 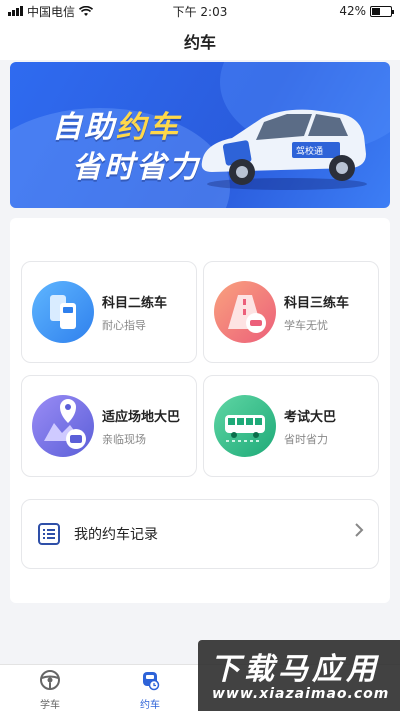 I want to click on menu-subtitle: 亲临现场, so click(x=124, y=439).